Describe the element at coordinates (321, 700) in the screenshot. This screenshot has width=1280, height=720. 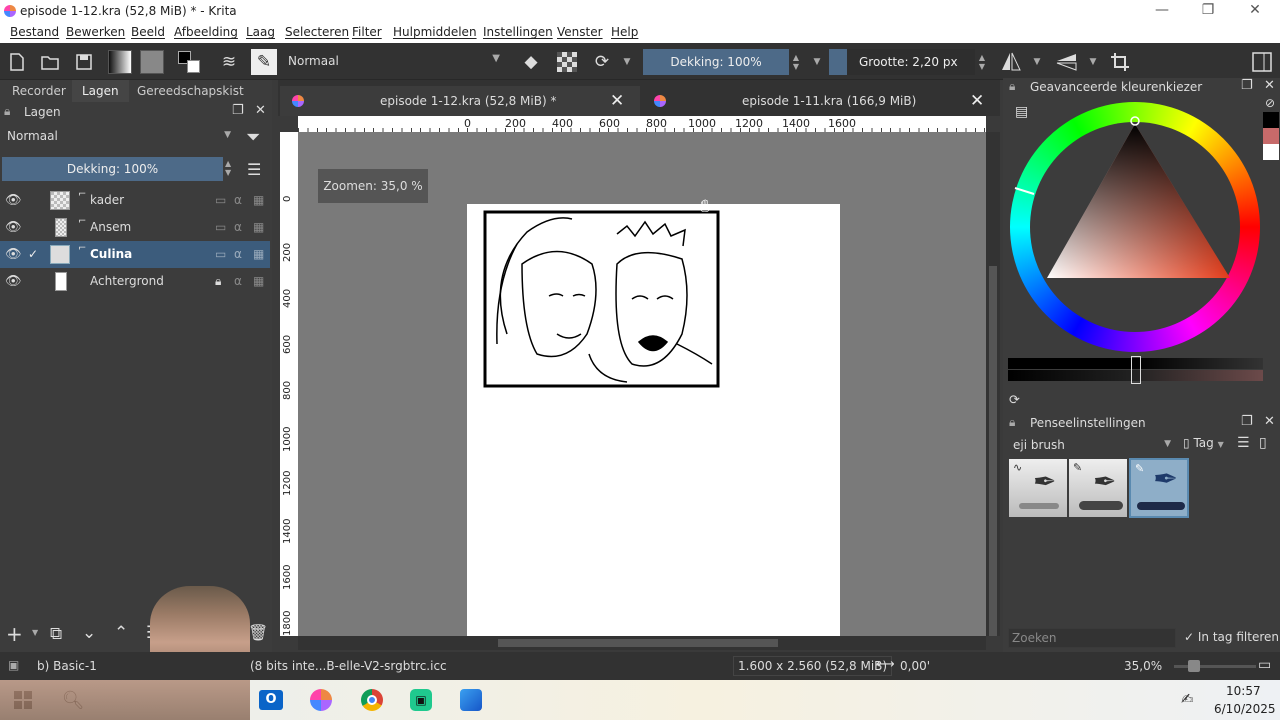
I see `krita-taskbar-icon` at that location.